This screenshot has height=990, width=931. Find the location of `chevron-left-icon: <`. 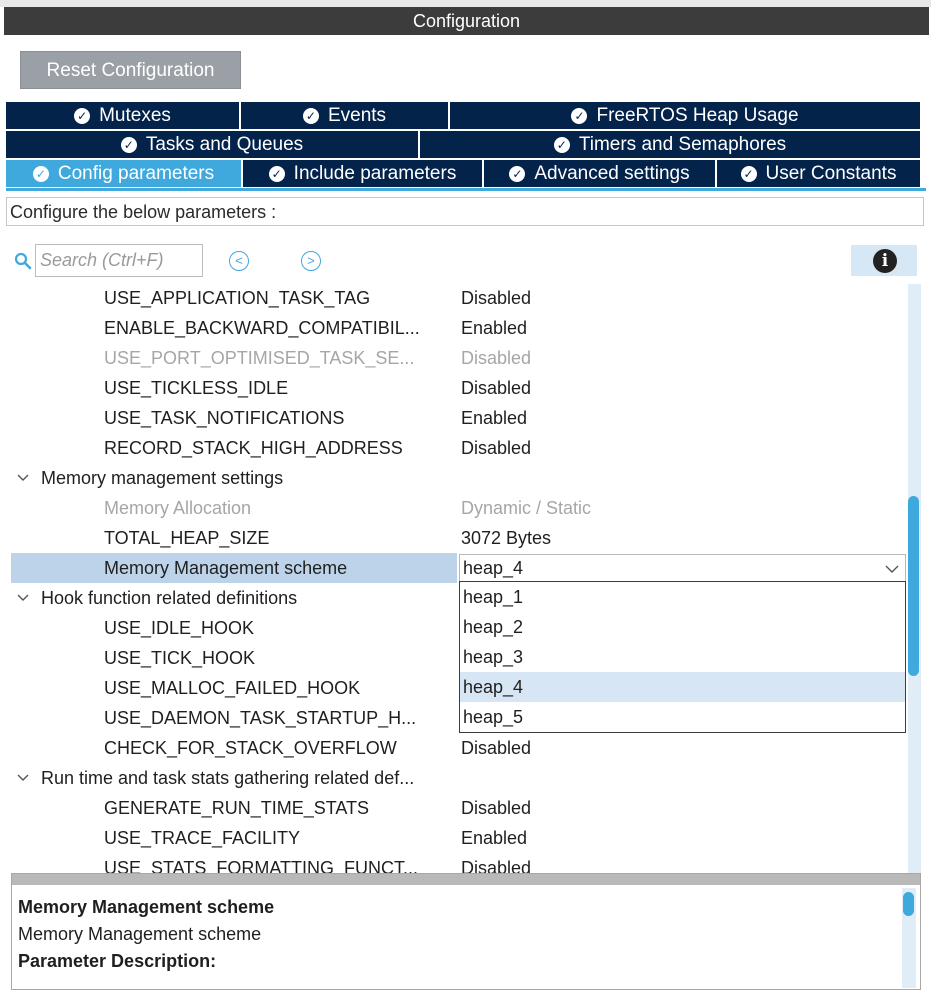

chevron-left-icon: < is located at coordinates (239, 260).